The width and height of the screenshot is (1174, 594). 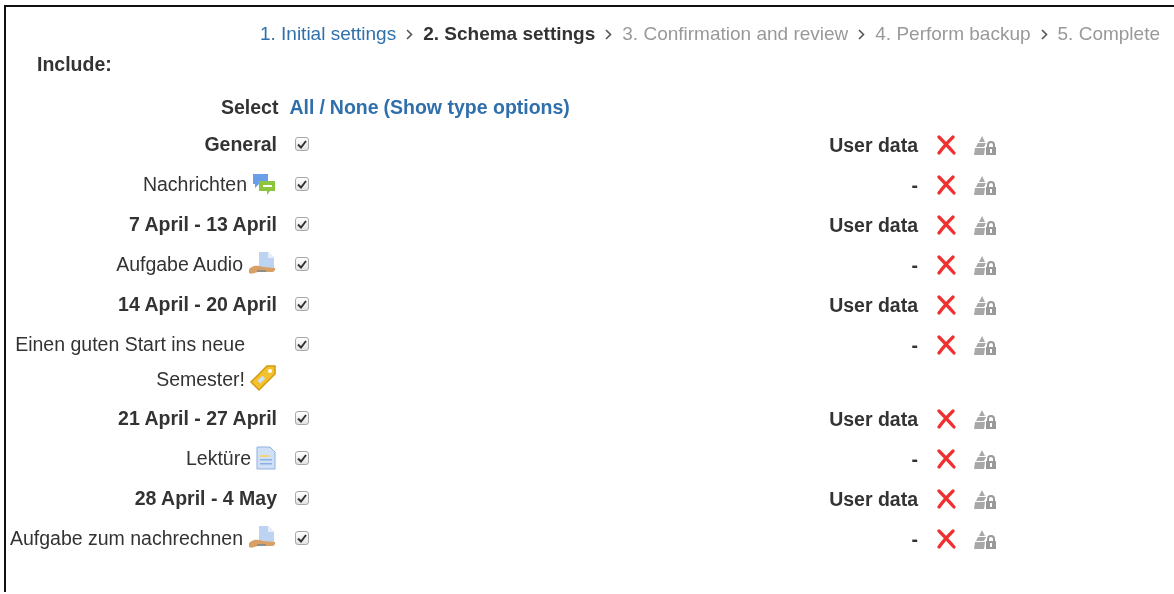 What do you see at coordinates (476, 107) in the screenshot?
I see `show-type-options-link: (Show type options)` at bounding box center [476, 107].